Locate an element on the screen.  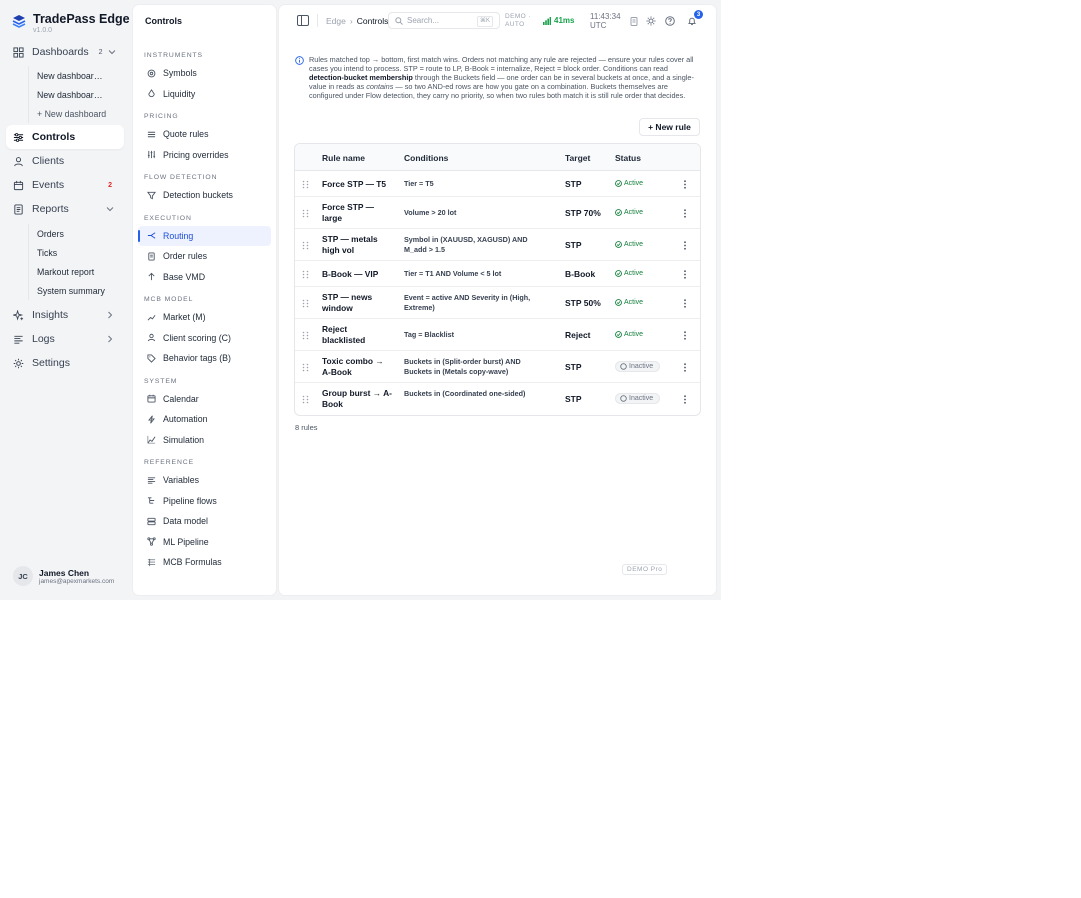
panel-item-detection-buckets: Detection buckets is located at coordinates (204, 195).